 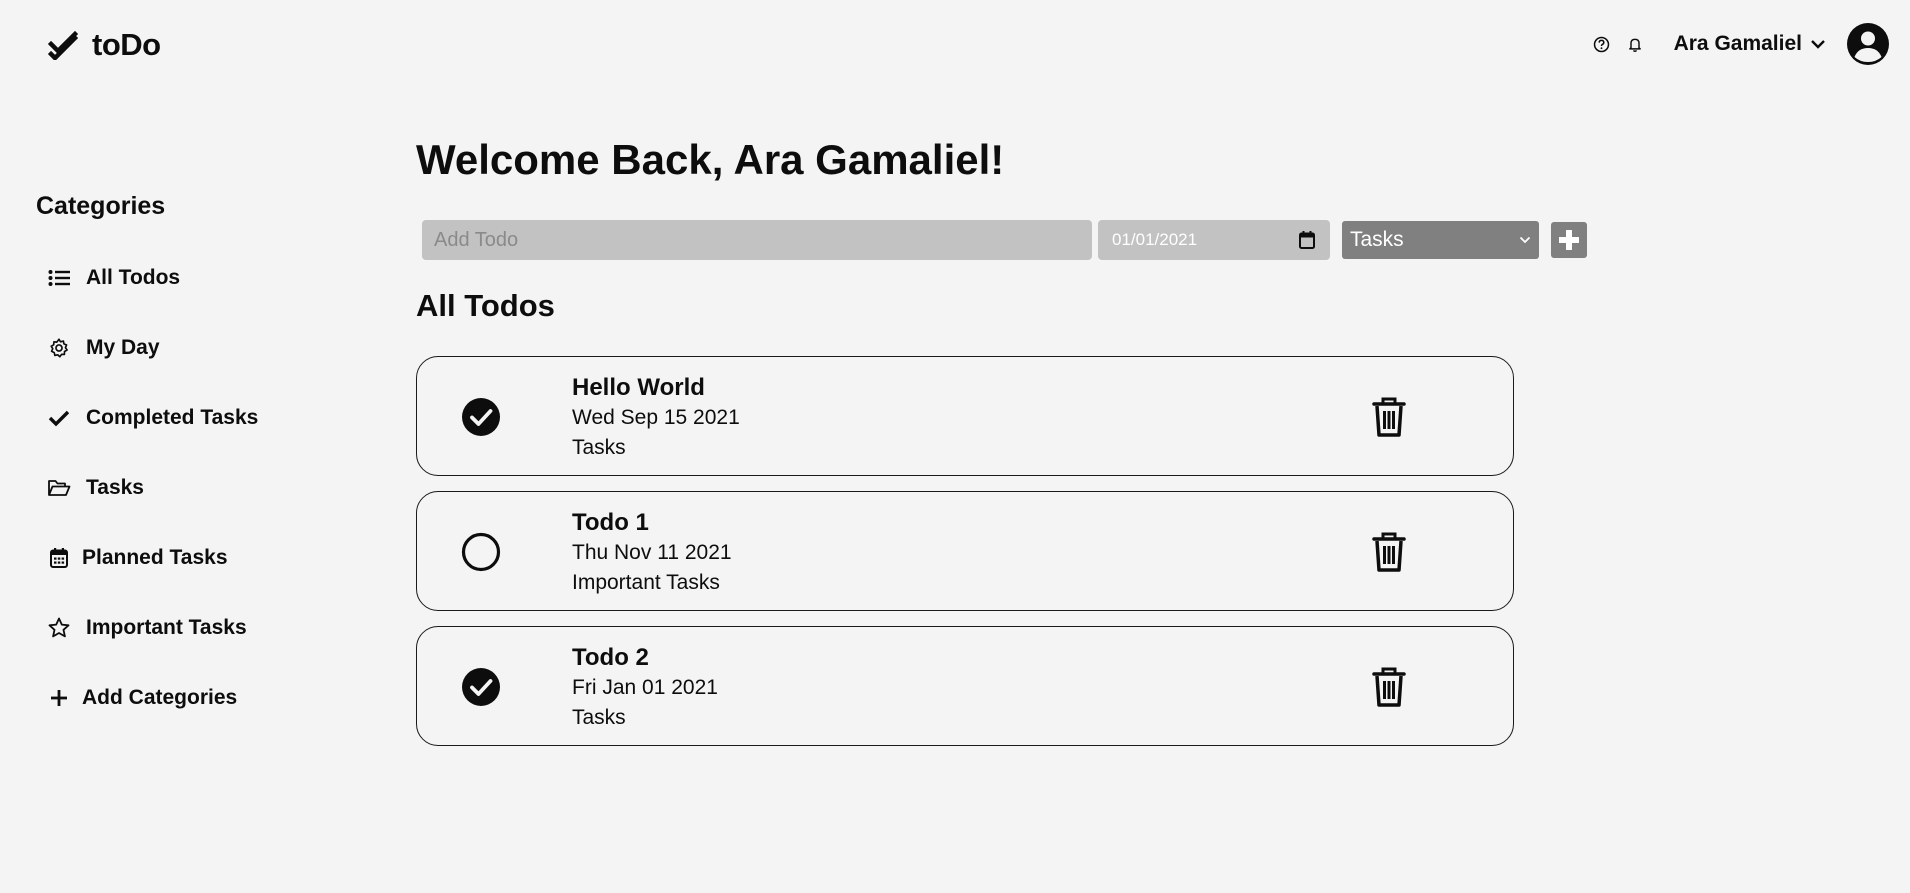 I want to click on todo-date: Thu Nov 11 2021, so click(x=652, y=552).